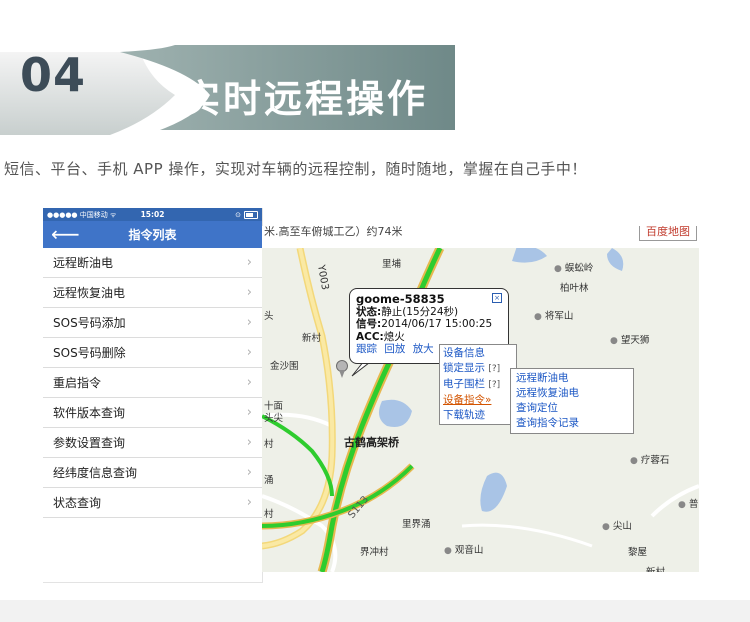 The image size is (750, 622). What do you see at coordinates (333, 232) in the screenshot?
I see `map-top-text: 米.高至车俯城工乙）约74米` at bounding box center [333, 232].